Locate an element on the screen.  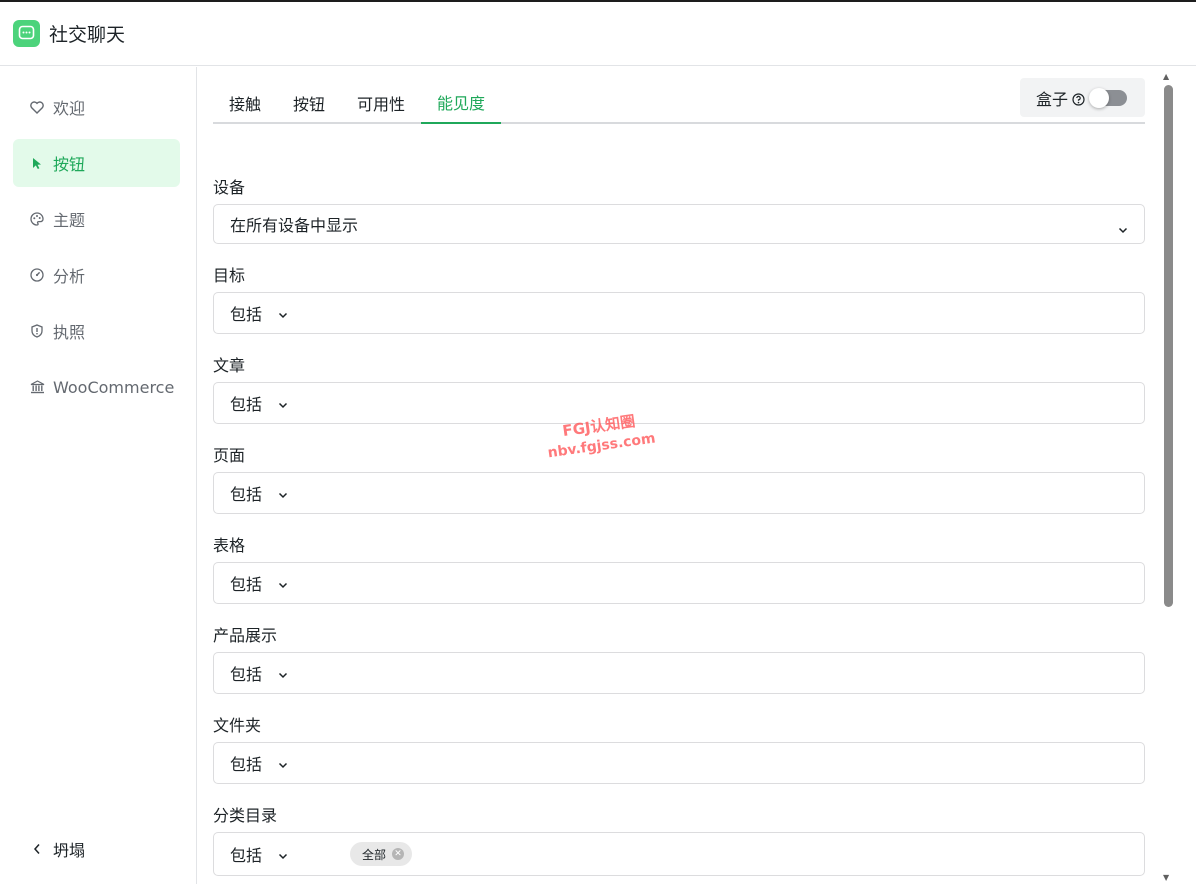
forms-mode-select: 包括 is located at coordinates (279, 583).